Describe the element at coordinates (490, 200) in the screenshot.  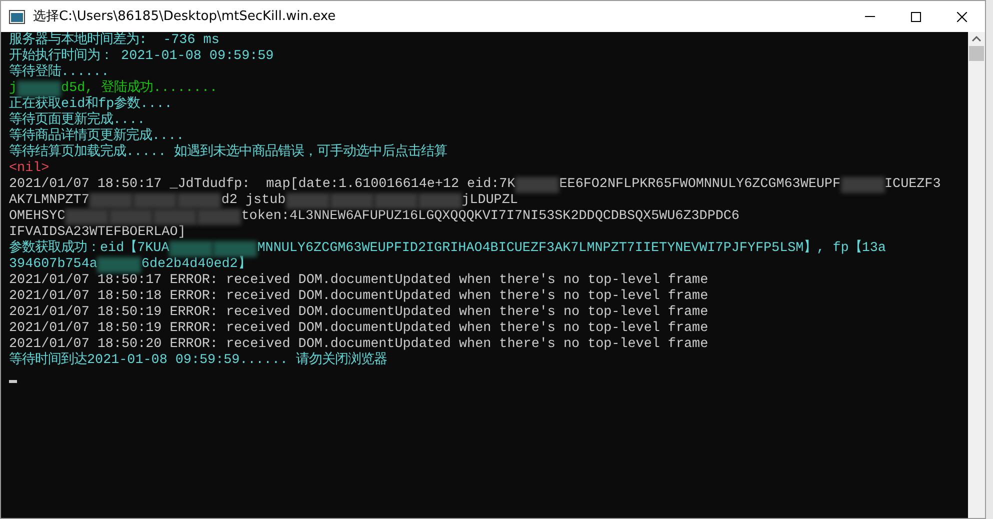
I see `console-text: jLDUPZL` at that location.